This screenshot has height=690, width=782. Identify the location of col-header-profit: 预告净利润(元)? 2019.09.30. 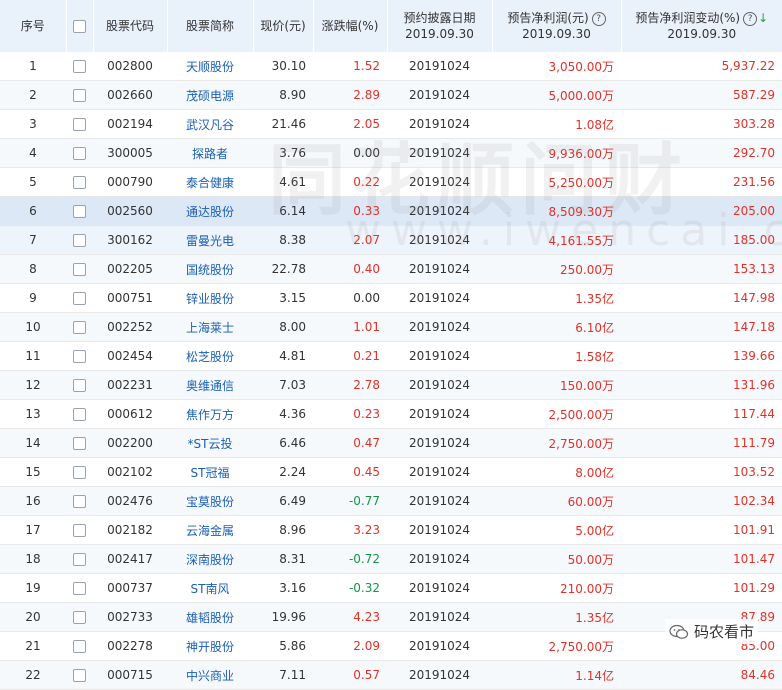
(556, 26).